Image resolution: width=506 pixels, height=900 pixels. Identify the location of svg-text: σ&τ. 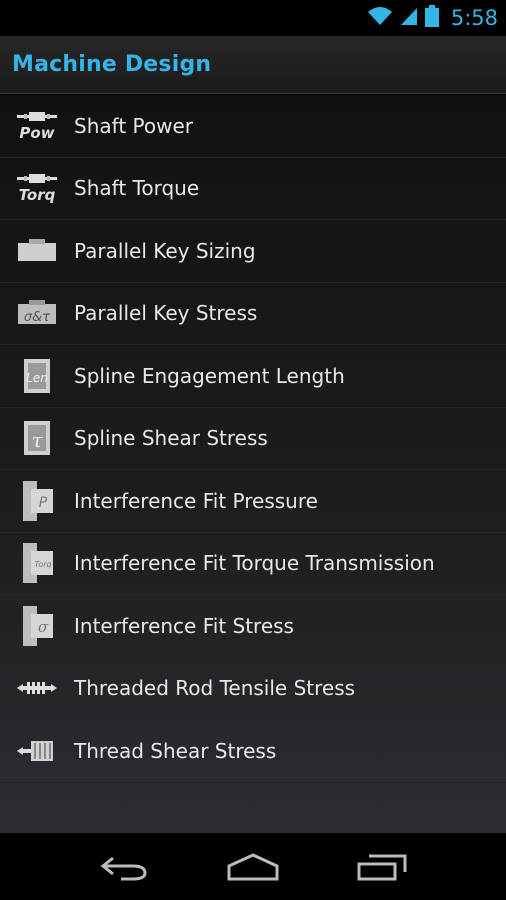
(37, 317).